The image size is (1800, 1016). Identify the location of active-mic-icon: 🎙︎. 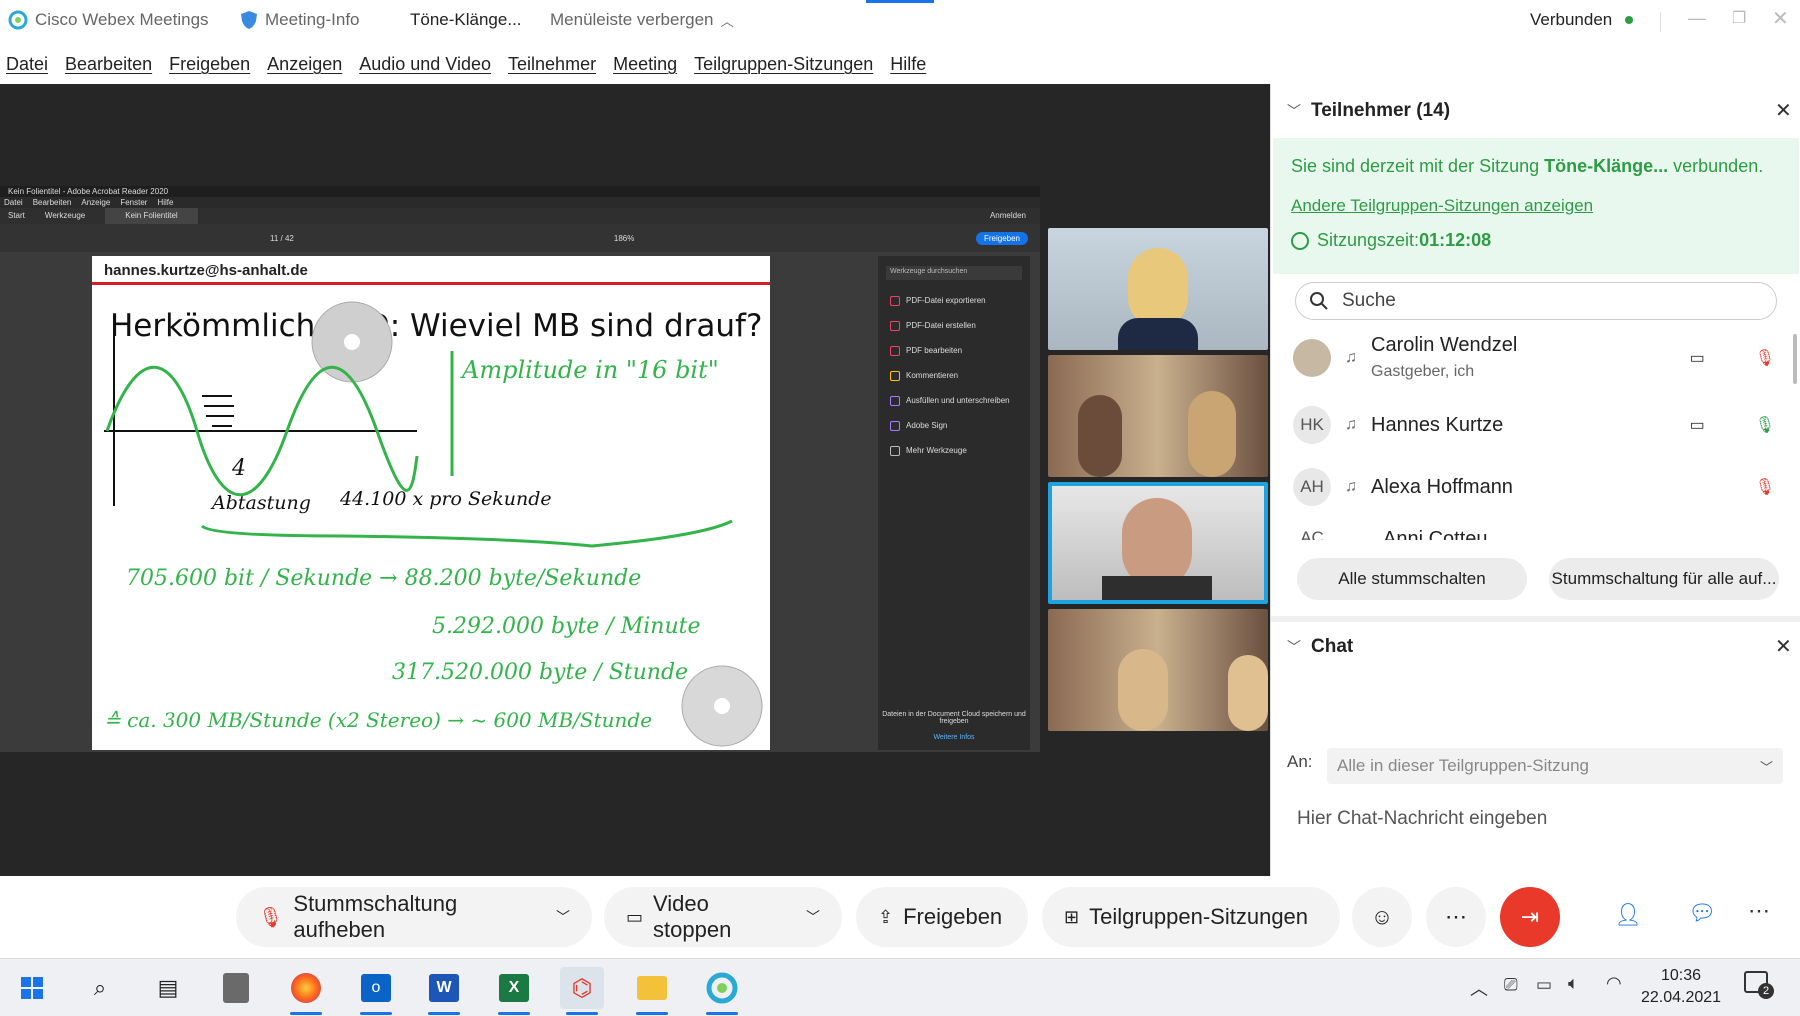
(1765, 425).